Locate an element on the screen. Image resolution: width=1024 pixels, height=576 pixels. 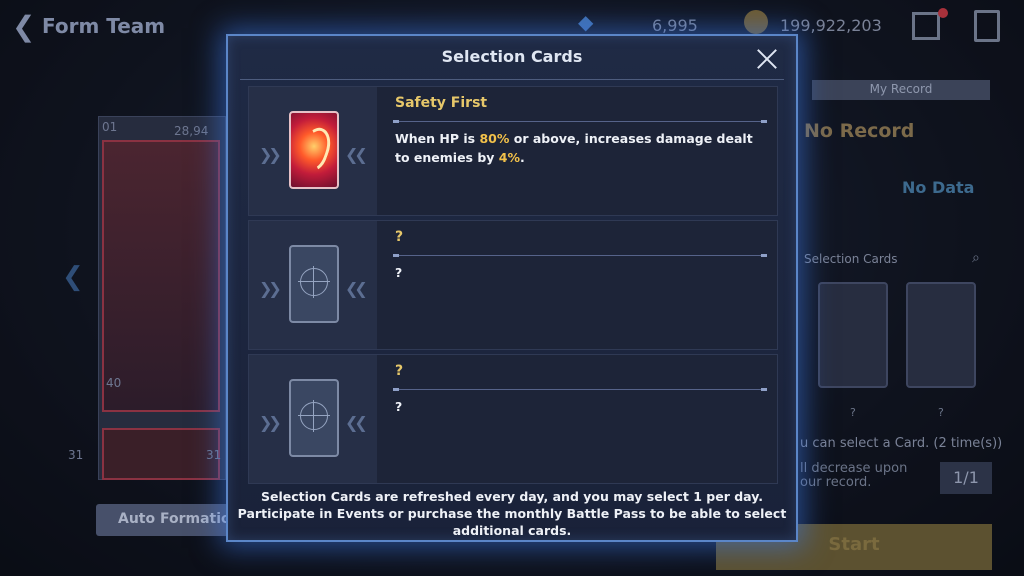
auto-formation-button: Auto Formatio is located at coordinates (166, 520).